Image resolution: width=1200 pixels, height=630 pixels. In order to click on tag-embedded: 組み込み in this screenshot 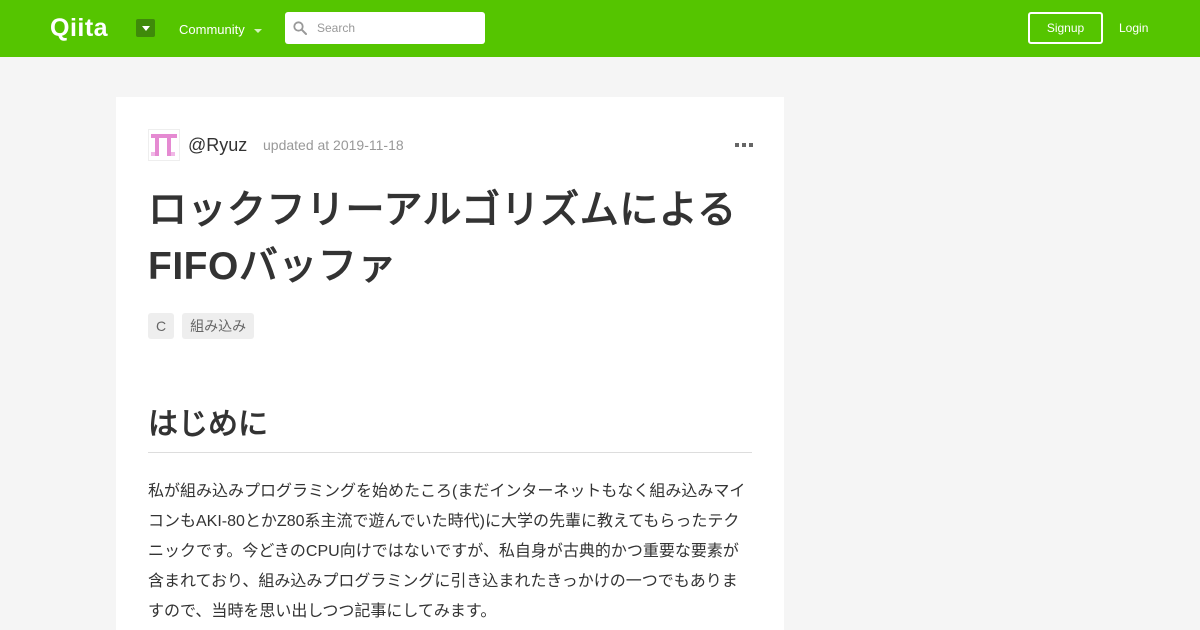, I will do `click(218, 326)`.